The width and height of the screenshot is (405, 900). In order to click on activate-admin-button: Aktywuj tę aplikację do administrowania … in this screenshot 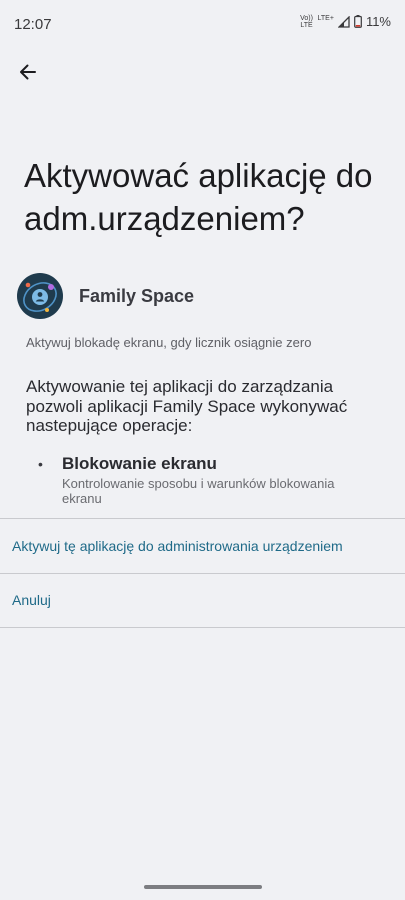, I will do `click(177, 546)`.